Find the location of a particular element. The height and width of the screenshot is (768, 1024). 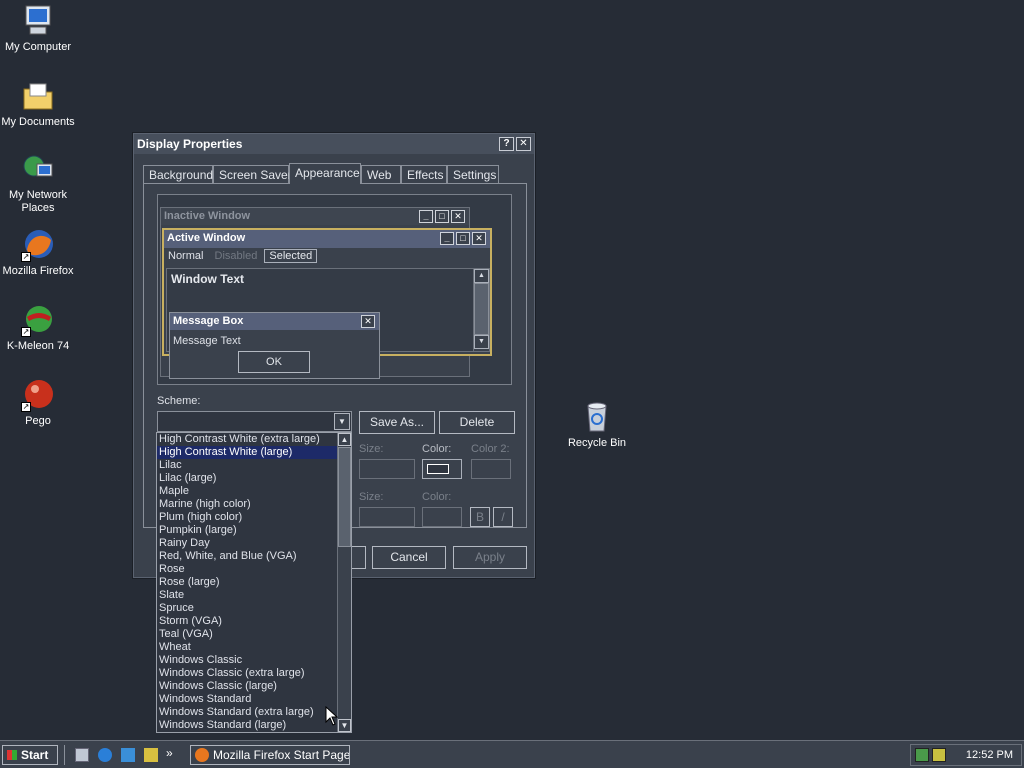

scheme-option: Windows Classic (extra large) is located at coordinates (254, 673).